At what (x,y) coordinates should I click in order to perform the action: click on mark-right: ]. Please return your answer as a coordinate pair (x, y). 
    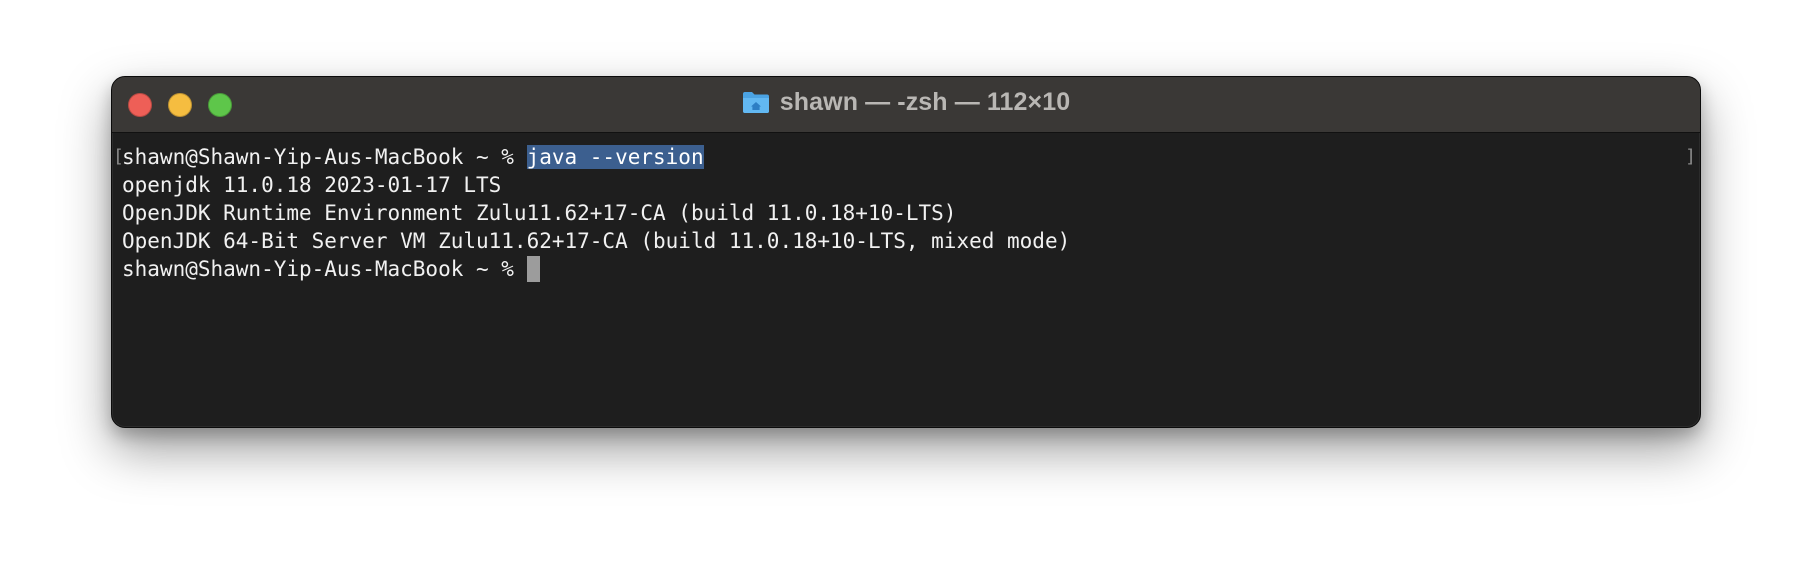
    Looking at the image, I should click on (1690, 156).